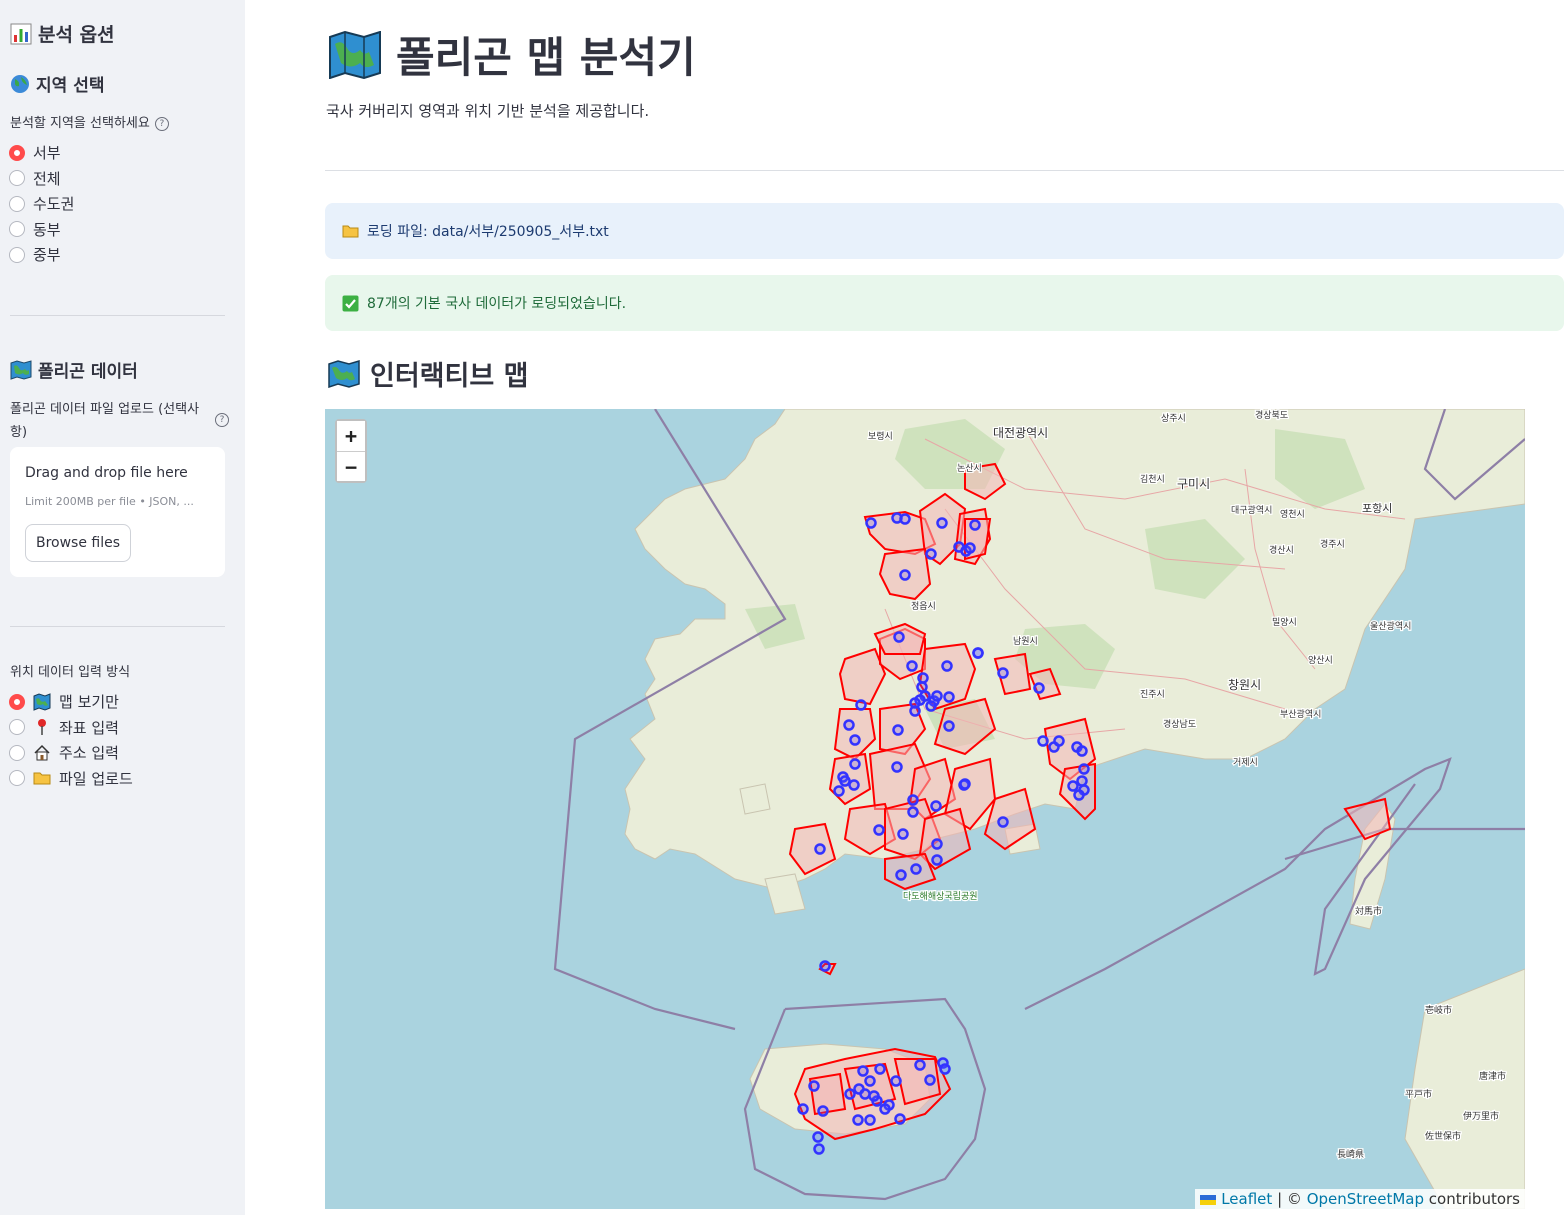  I want to click on radio-option: 수도권, so click(41, 203).